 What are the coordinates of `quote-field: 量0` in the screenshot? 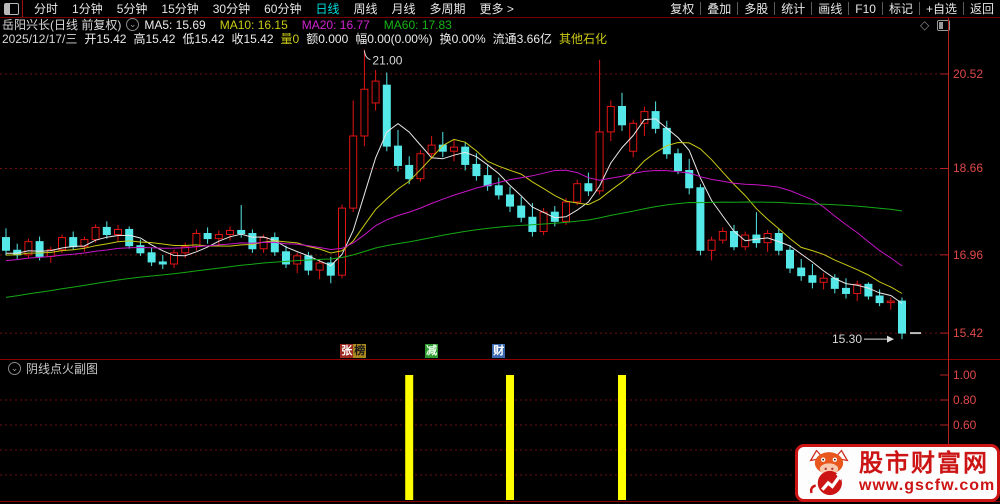 It's located at (290, 38).